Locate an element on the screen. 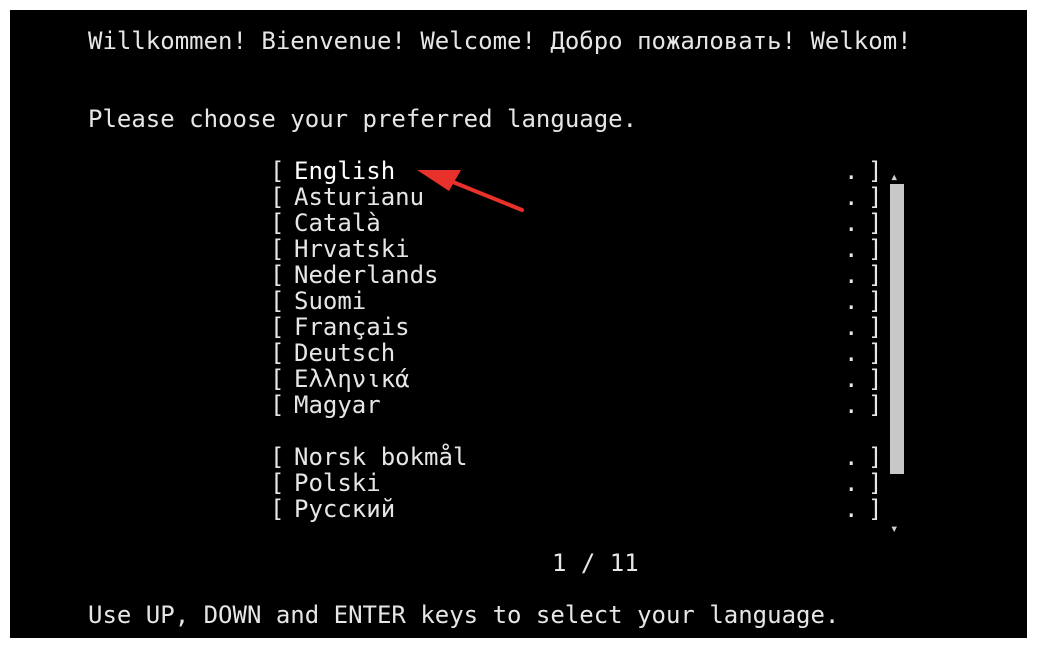 This screenshot has width=1038, height=653. scrollbar-thumb is located at coordinates (897, 329).